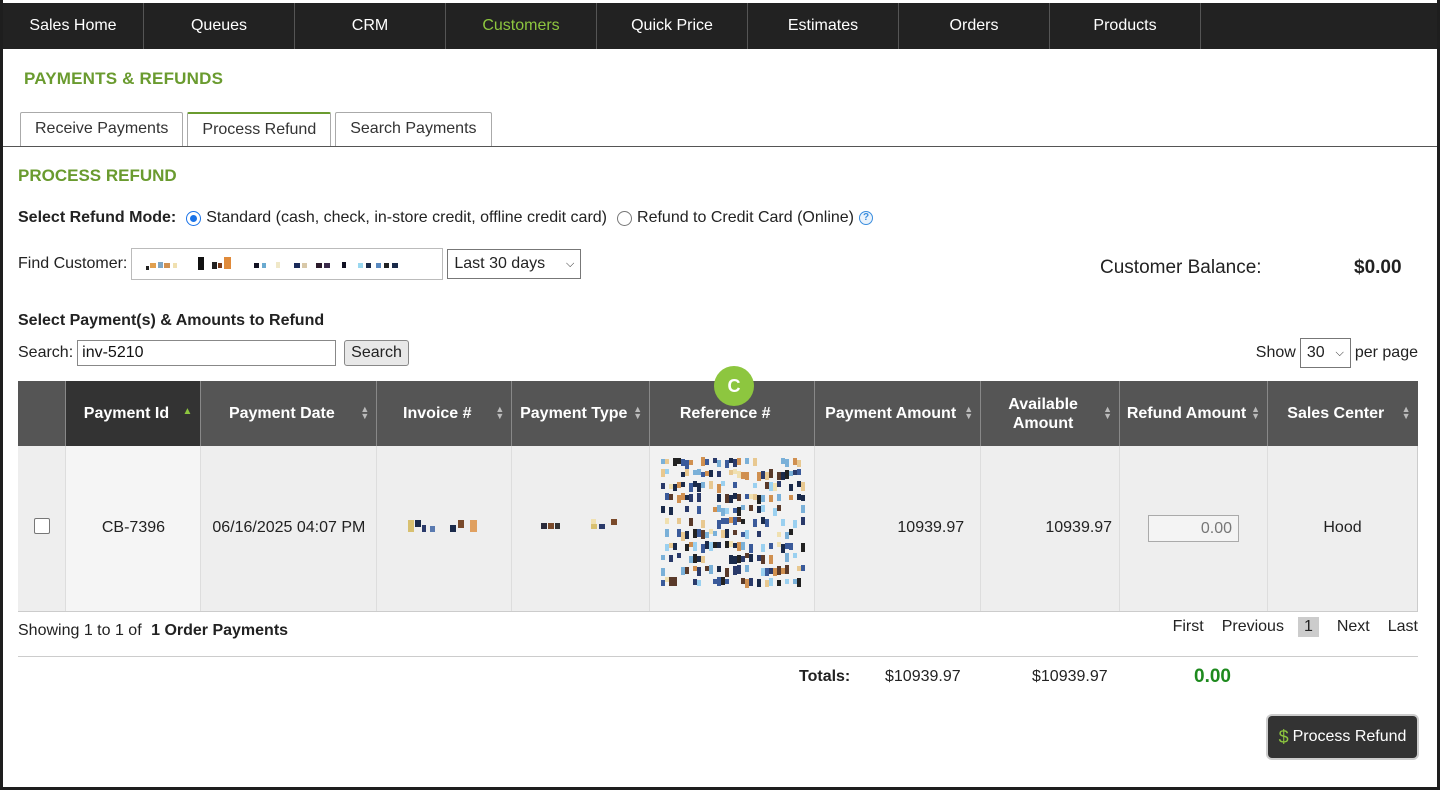 Image resolution: width=1440 pixels, height=790 pixels. I want to click on pagination: First Previous 1 Next Last, so click(1295, 627).